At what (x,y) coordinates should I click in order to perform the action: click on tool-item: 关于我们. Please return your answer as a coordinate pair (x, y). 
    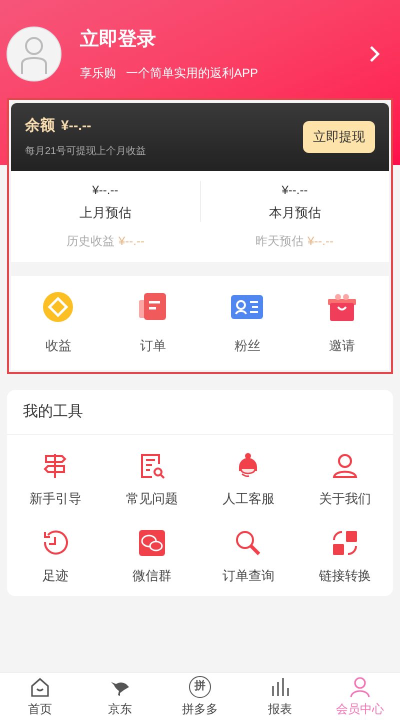
    Looking at the image, I should click on (344, 479).